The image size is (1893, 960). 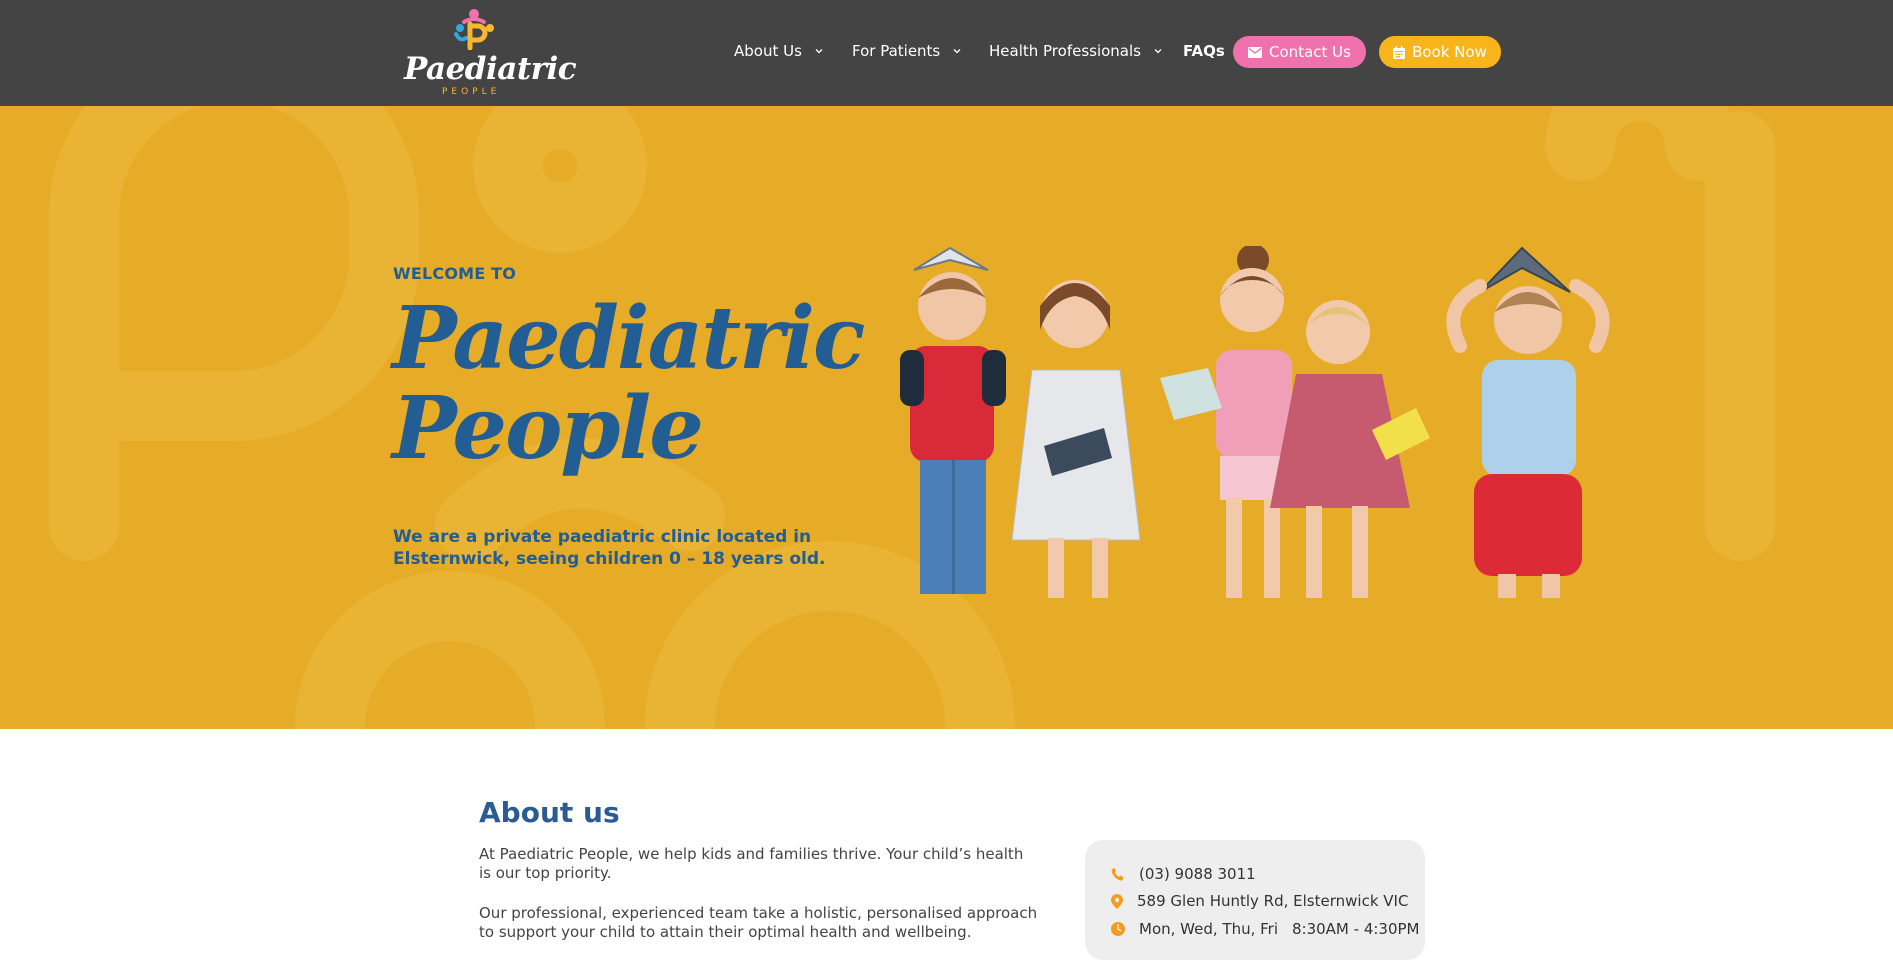 What do you see at coordinates (1118, 929) in the screenshot?
I see `clock-icon` at bounding box center [1118, 929].